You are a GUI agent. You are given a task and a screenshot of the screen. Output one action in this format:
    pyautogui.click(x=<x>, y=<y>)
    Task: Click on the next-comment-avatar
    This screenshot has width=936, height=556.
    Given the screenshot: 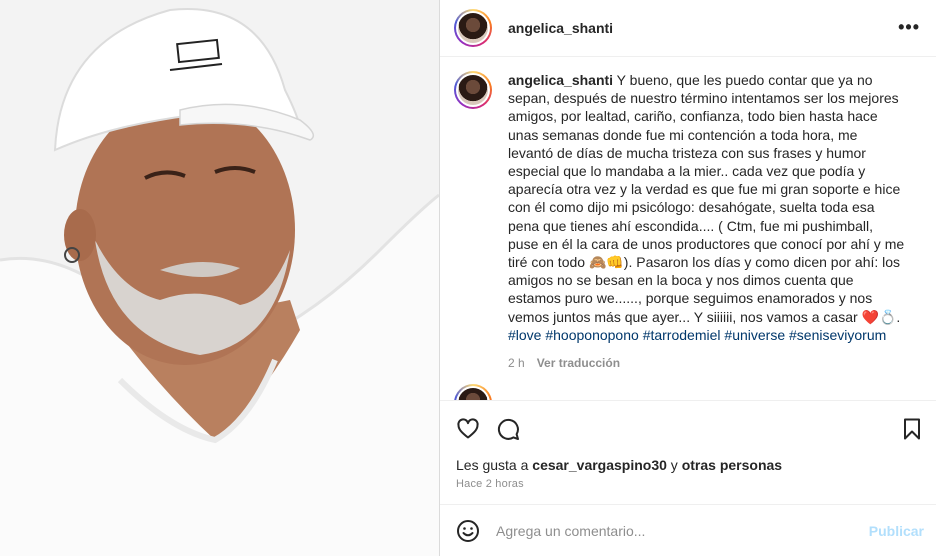 What is the action you would take?
    pyautogui.click(x=473, y=392)
    